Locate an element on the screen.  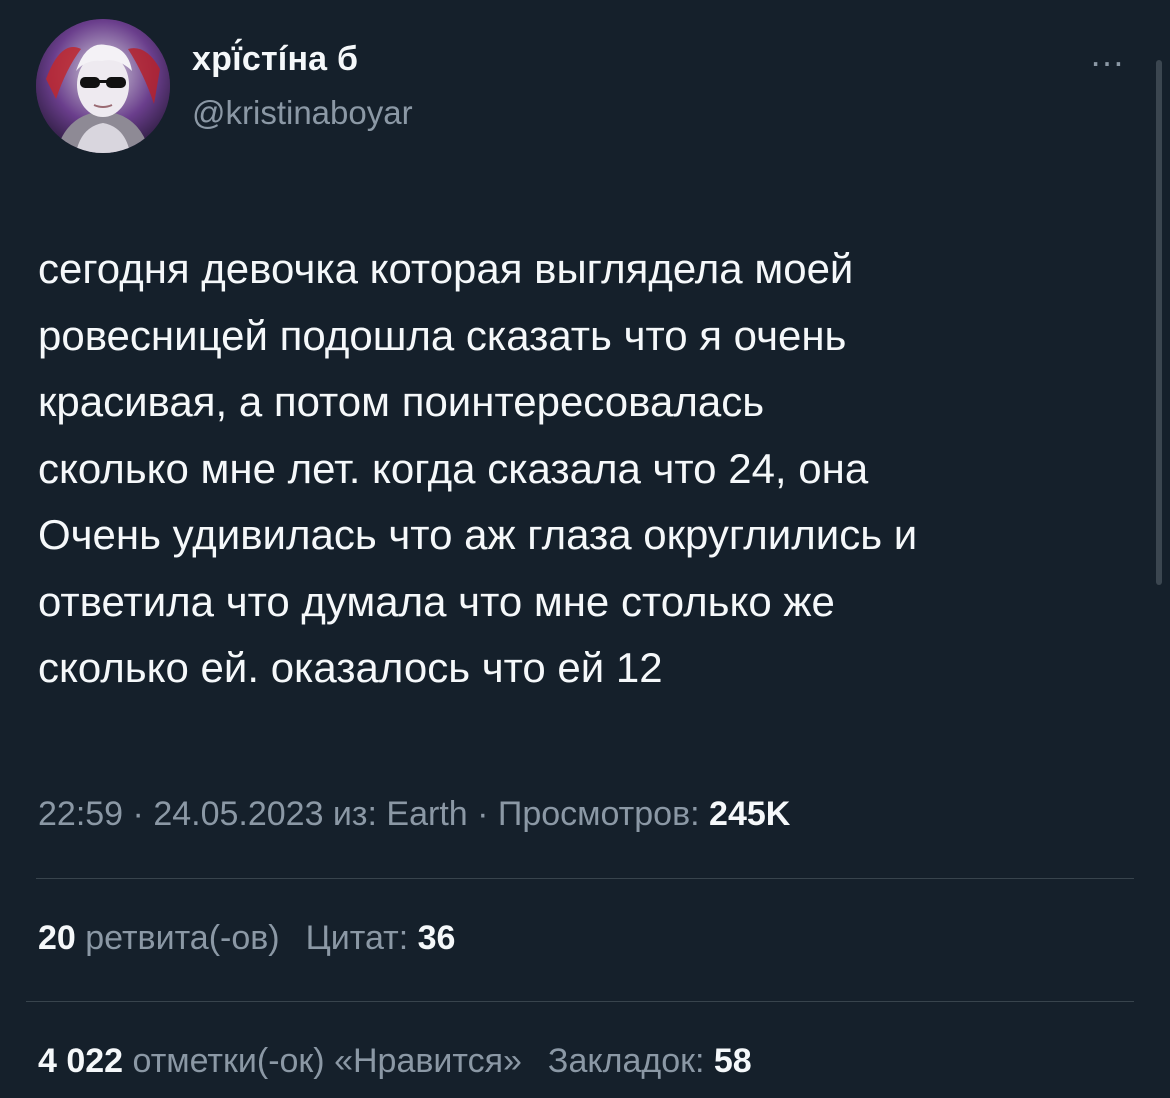
retweets-link: 20 ретвита(-ов) is located at coordinates (159, 938).